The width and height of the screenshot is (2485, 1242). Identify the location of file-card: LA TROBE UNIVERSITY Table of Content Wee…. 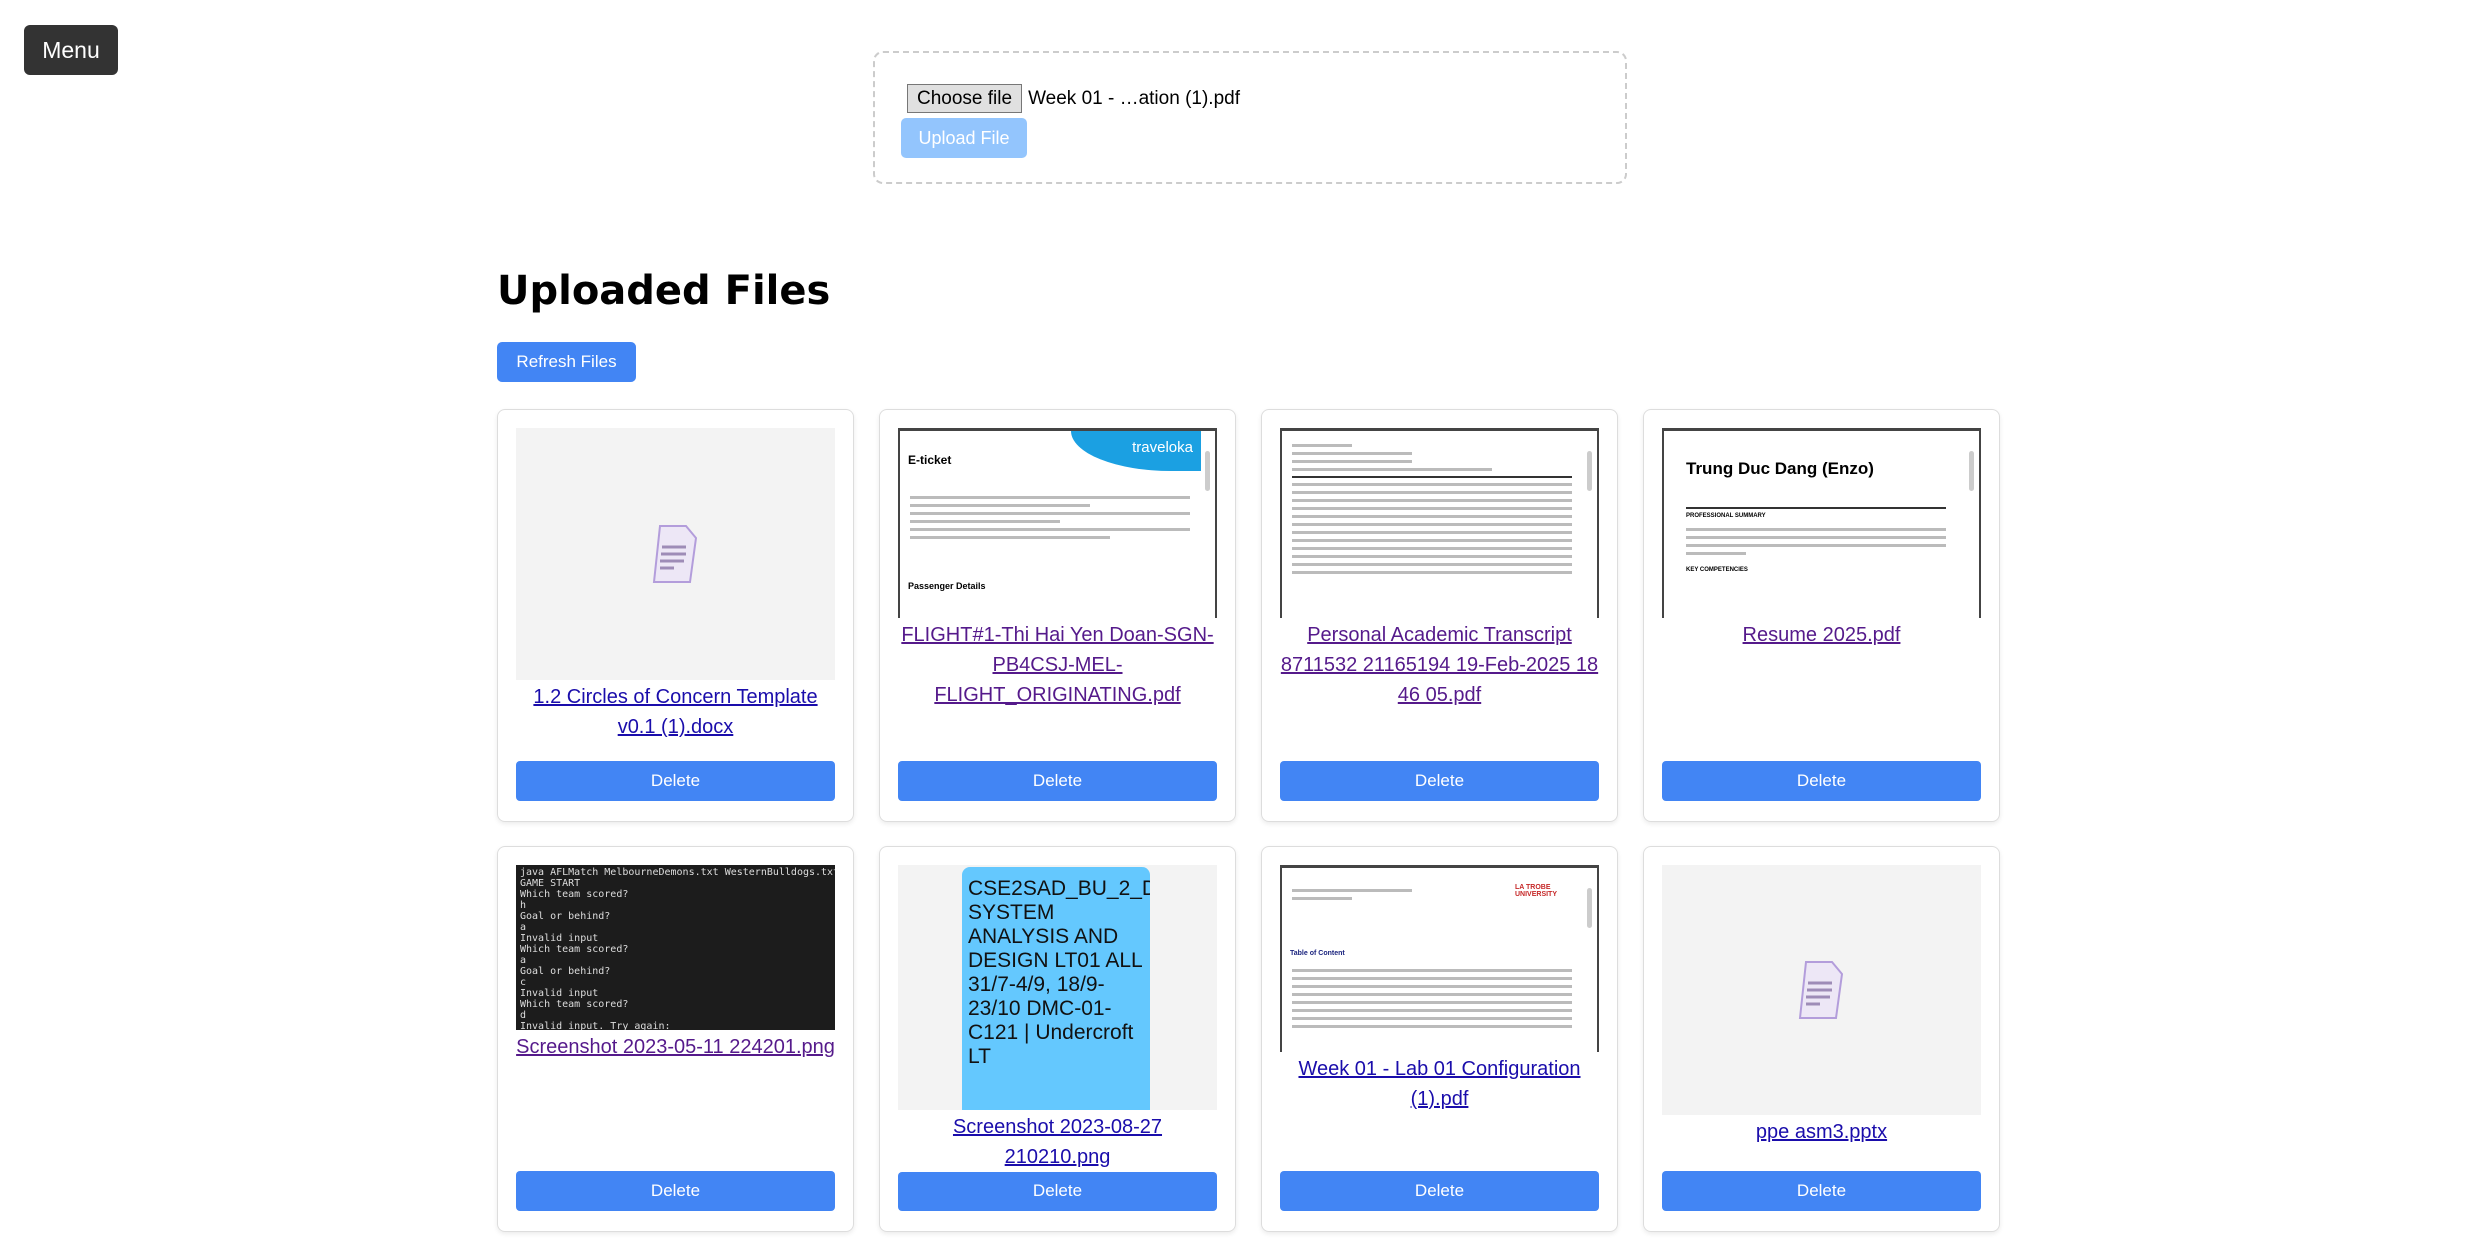
(1439, 1039).